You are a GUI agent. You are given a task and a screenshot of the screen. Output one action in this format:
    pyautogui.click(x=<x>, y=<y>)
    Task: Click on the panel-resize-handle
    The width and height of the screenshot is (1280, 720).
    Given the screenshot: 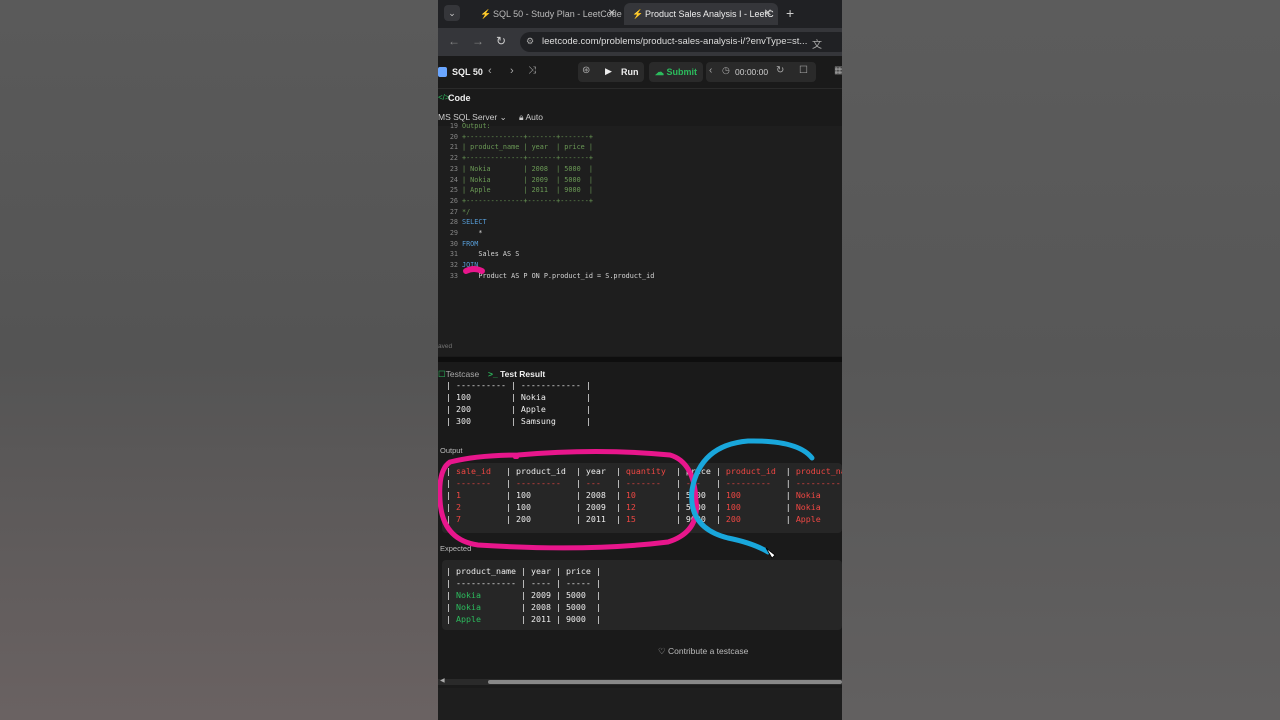 What is the action you would take?
    pyautogui.click(x=640, y=359)
    